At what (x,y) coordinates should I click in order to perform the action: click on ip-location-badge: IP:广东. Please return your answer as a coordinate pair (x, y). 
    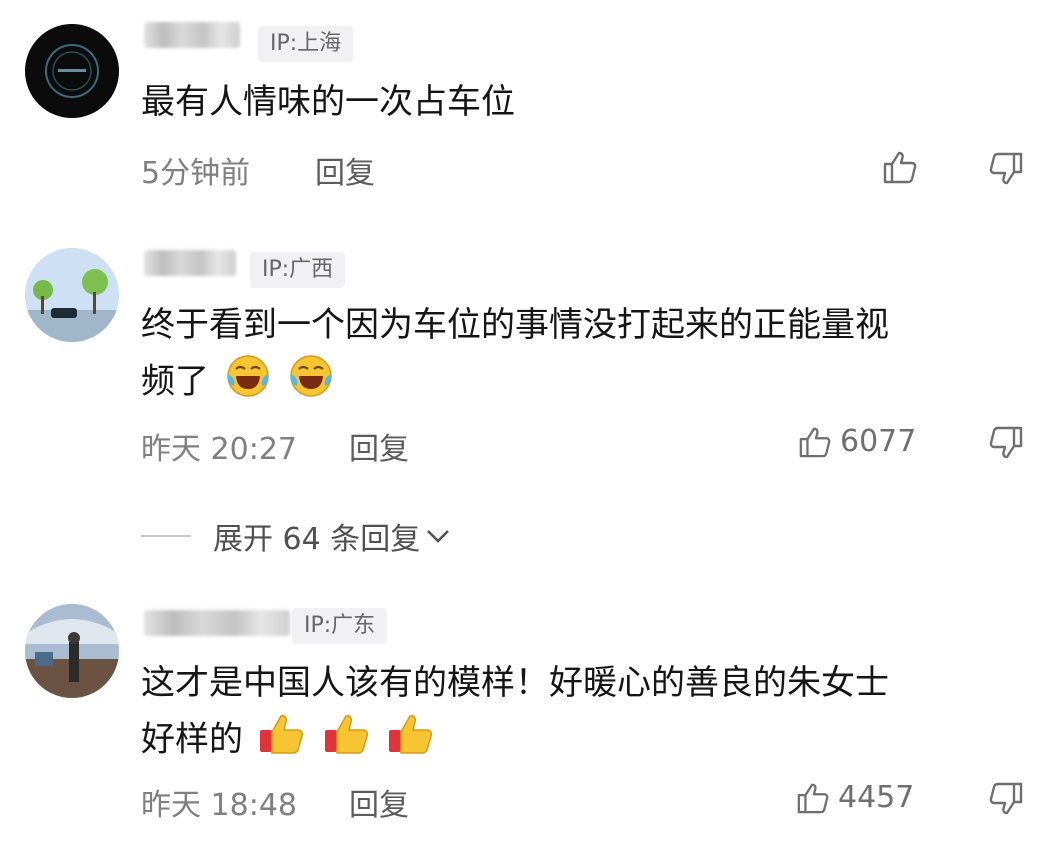
    Looking at the image, I should click on (340, 626).